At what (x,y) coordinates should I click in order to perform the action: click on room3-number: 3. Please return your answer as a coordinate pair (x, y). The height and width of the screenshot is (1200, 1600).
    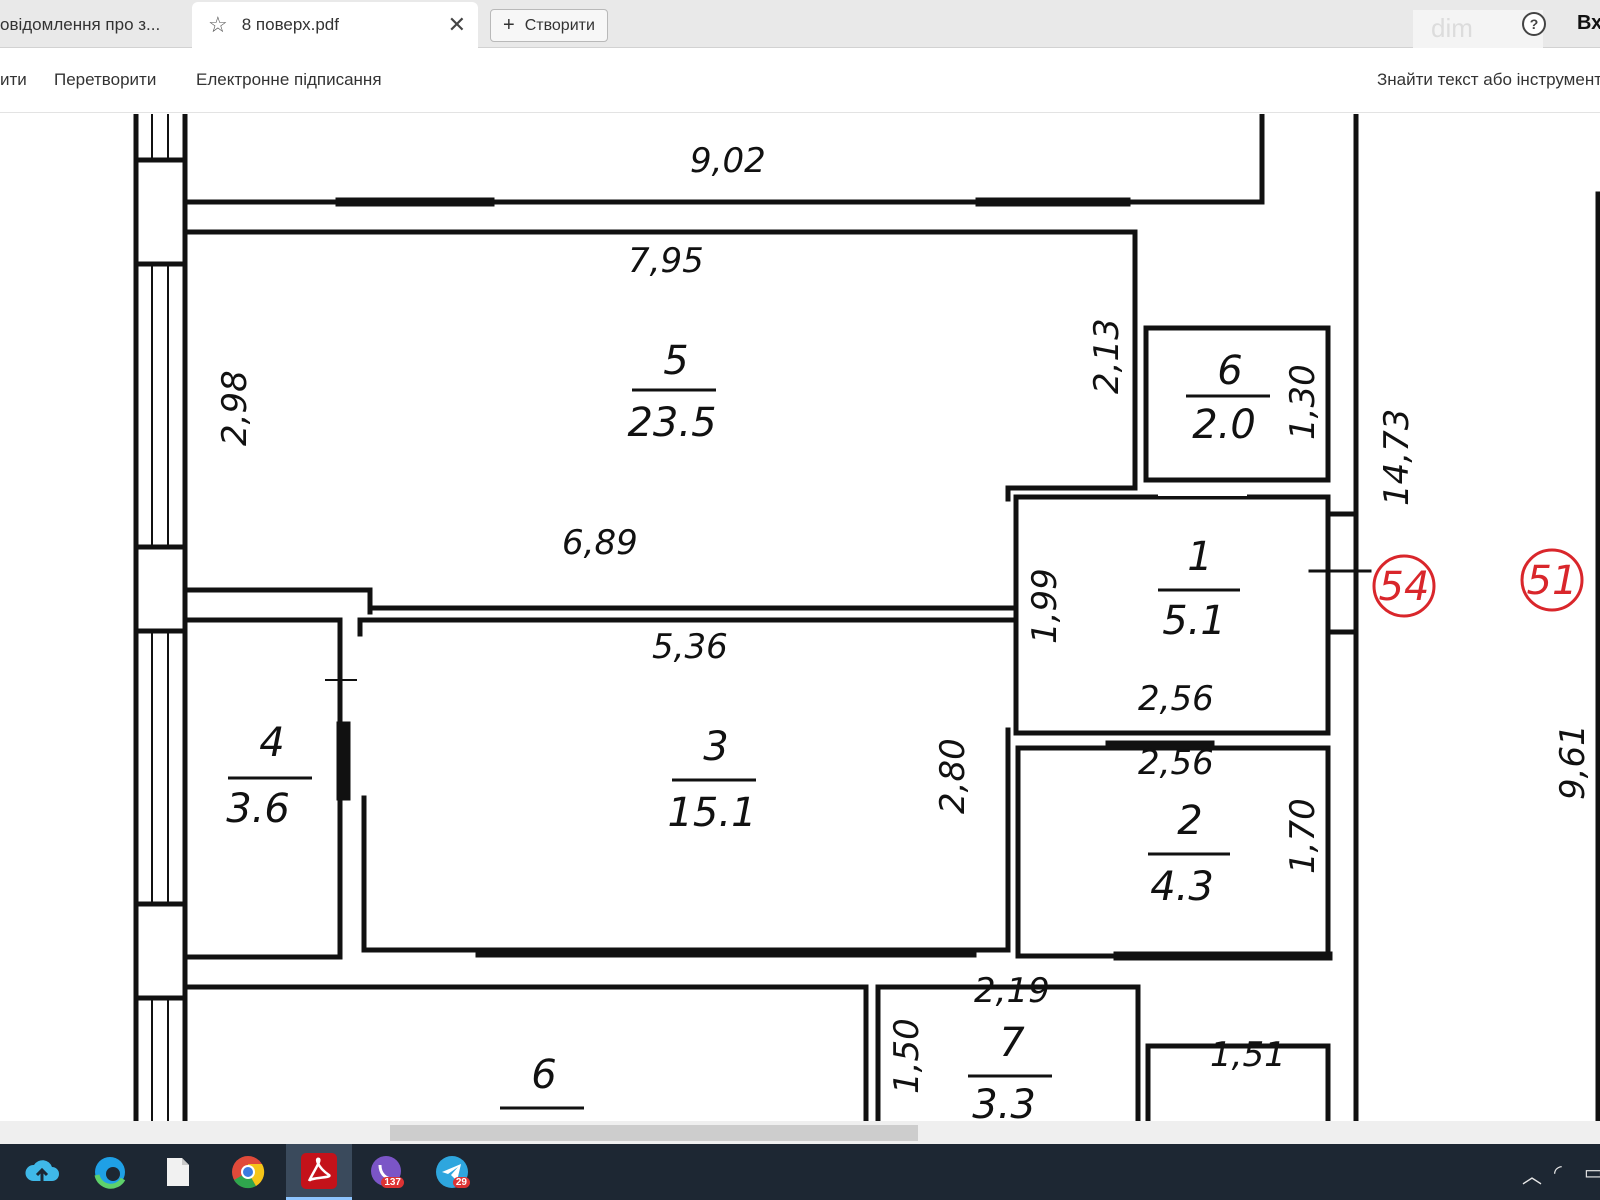
    Looking at the image, I should click on (715, 747).